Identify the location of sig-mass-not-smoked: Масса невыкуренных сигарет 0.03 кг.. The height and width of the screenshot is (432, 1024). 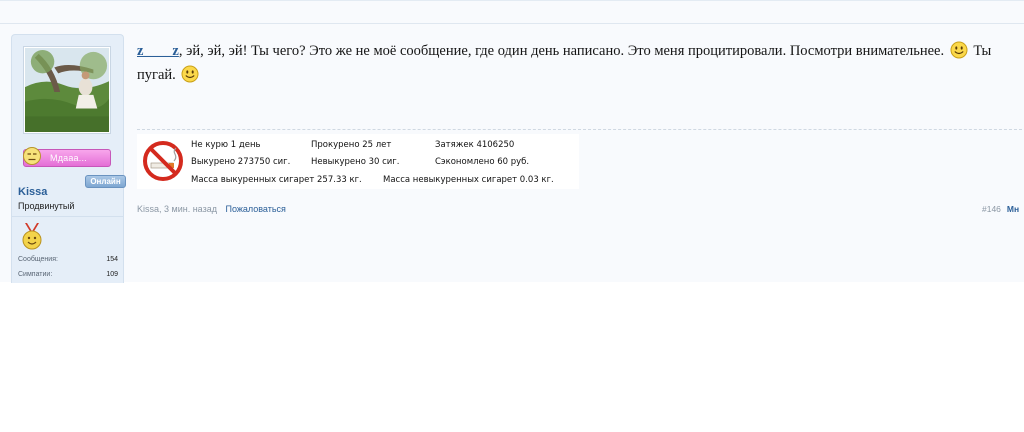
(468, 180).